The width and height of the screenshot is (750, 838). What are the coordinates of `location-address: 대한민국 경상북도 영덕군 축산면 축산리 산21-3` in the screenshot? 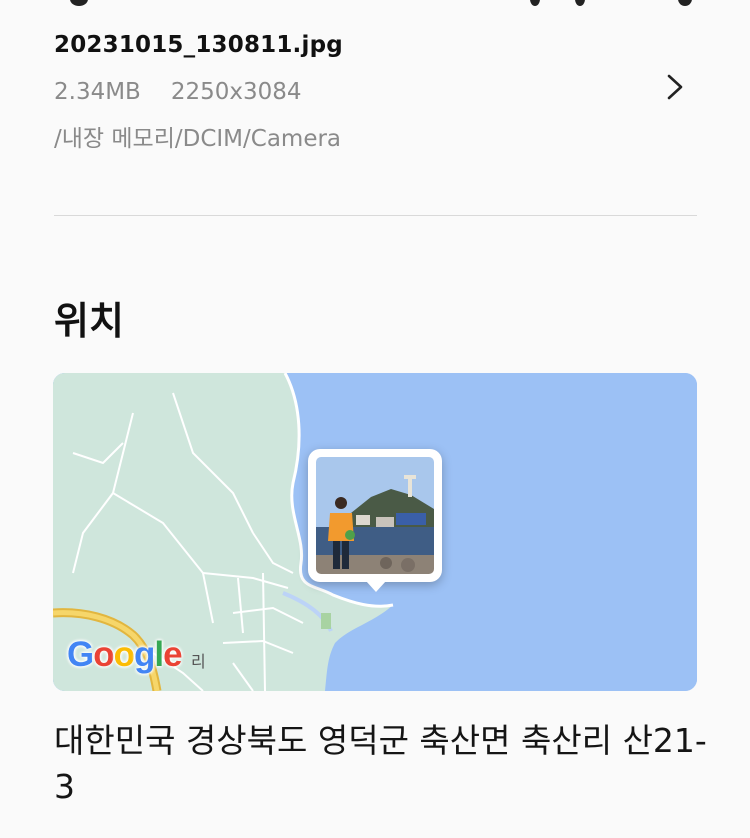 It's located at (380, 763).